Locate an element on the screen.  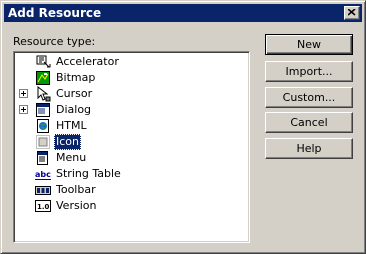
new-button: New is located at coordinates (309, 44).